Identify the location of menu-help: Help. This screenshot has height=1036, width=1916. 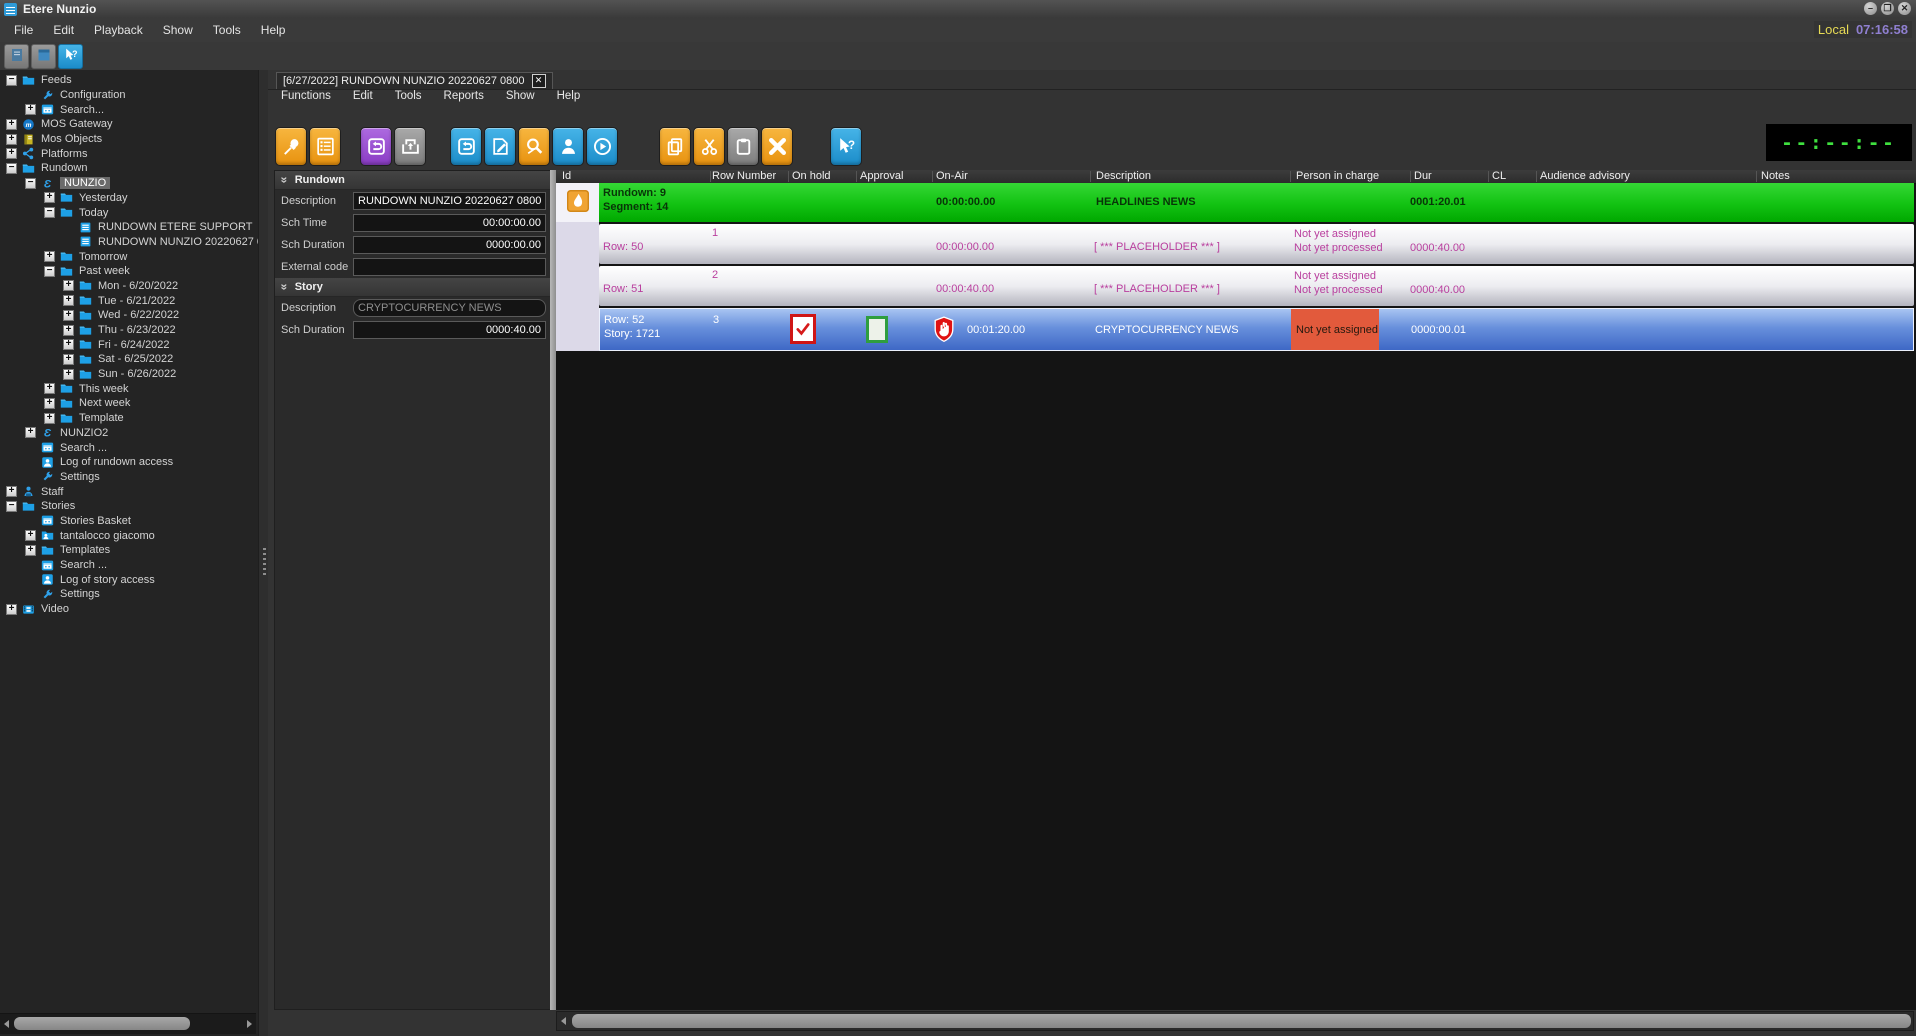
(273, 30).